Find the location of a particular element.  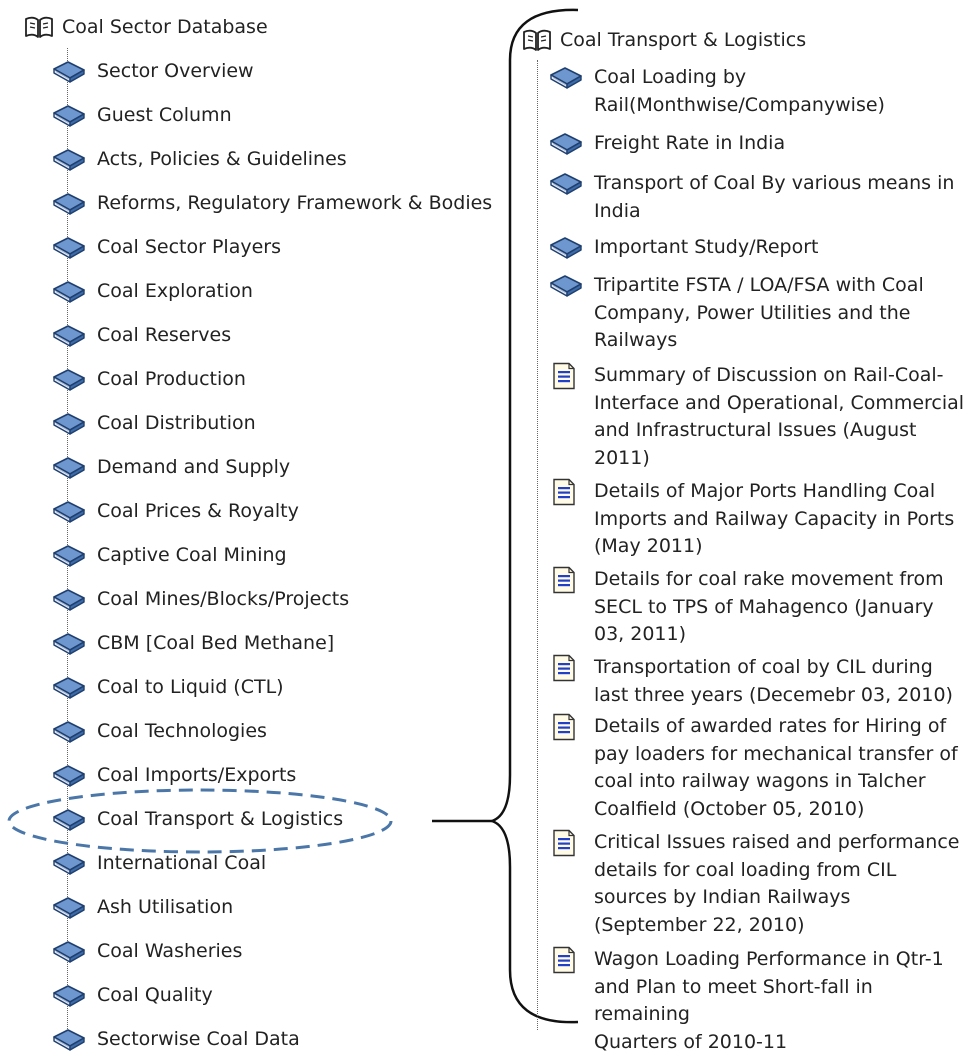

left-tree-root-label: Coal Sector Database is located at coordinates (165, 27).